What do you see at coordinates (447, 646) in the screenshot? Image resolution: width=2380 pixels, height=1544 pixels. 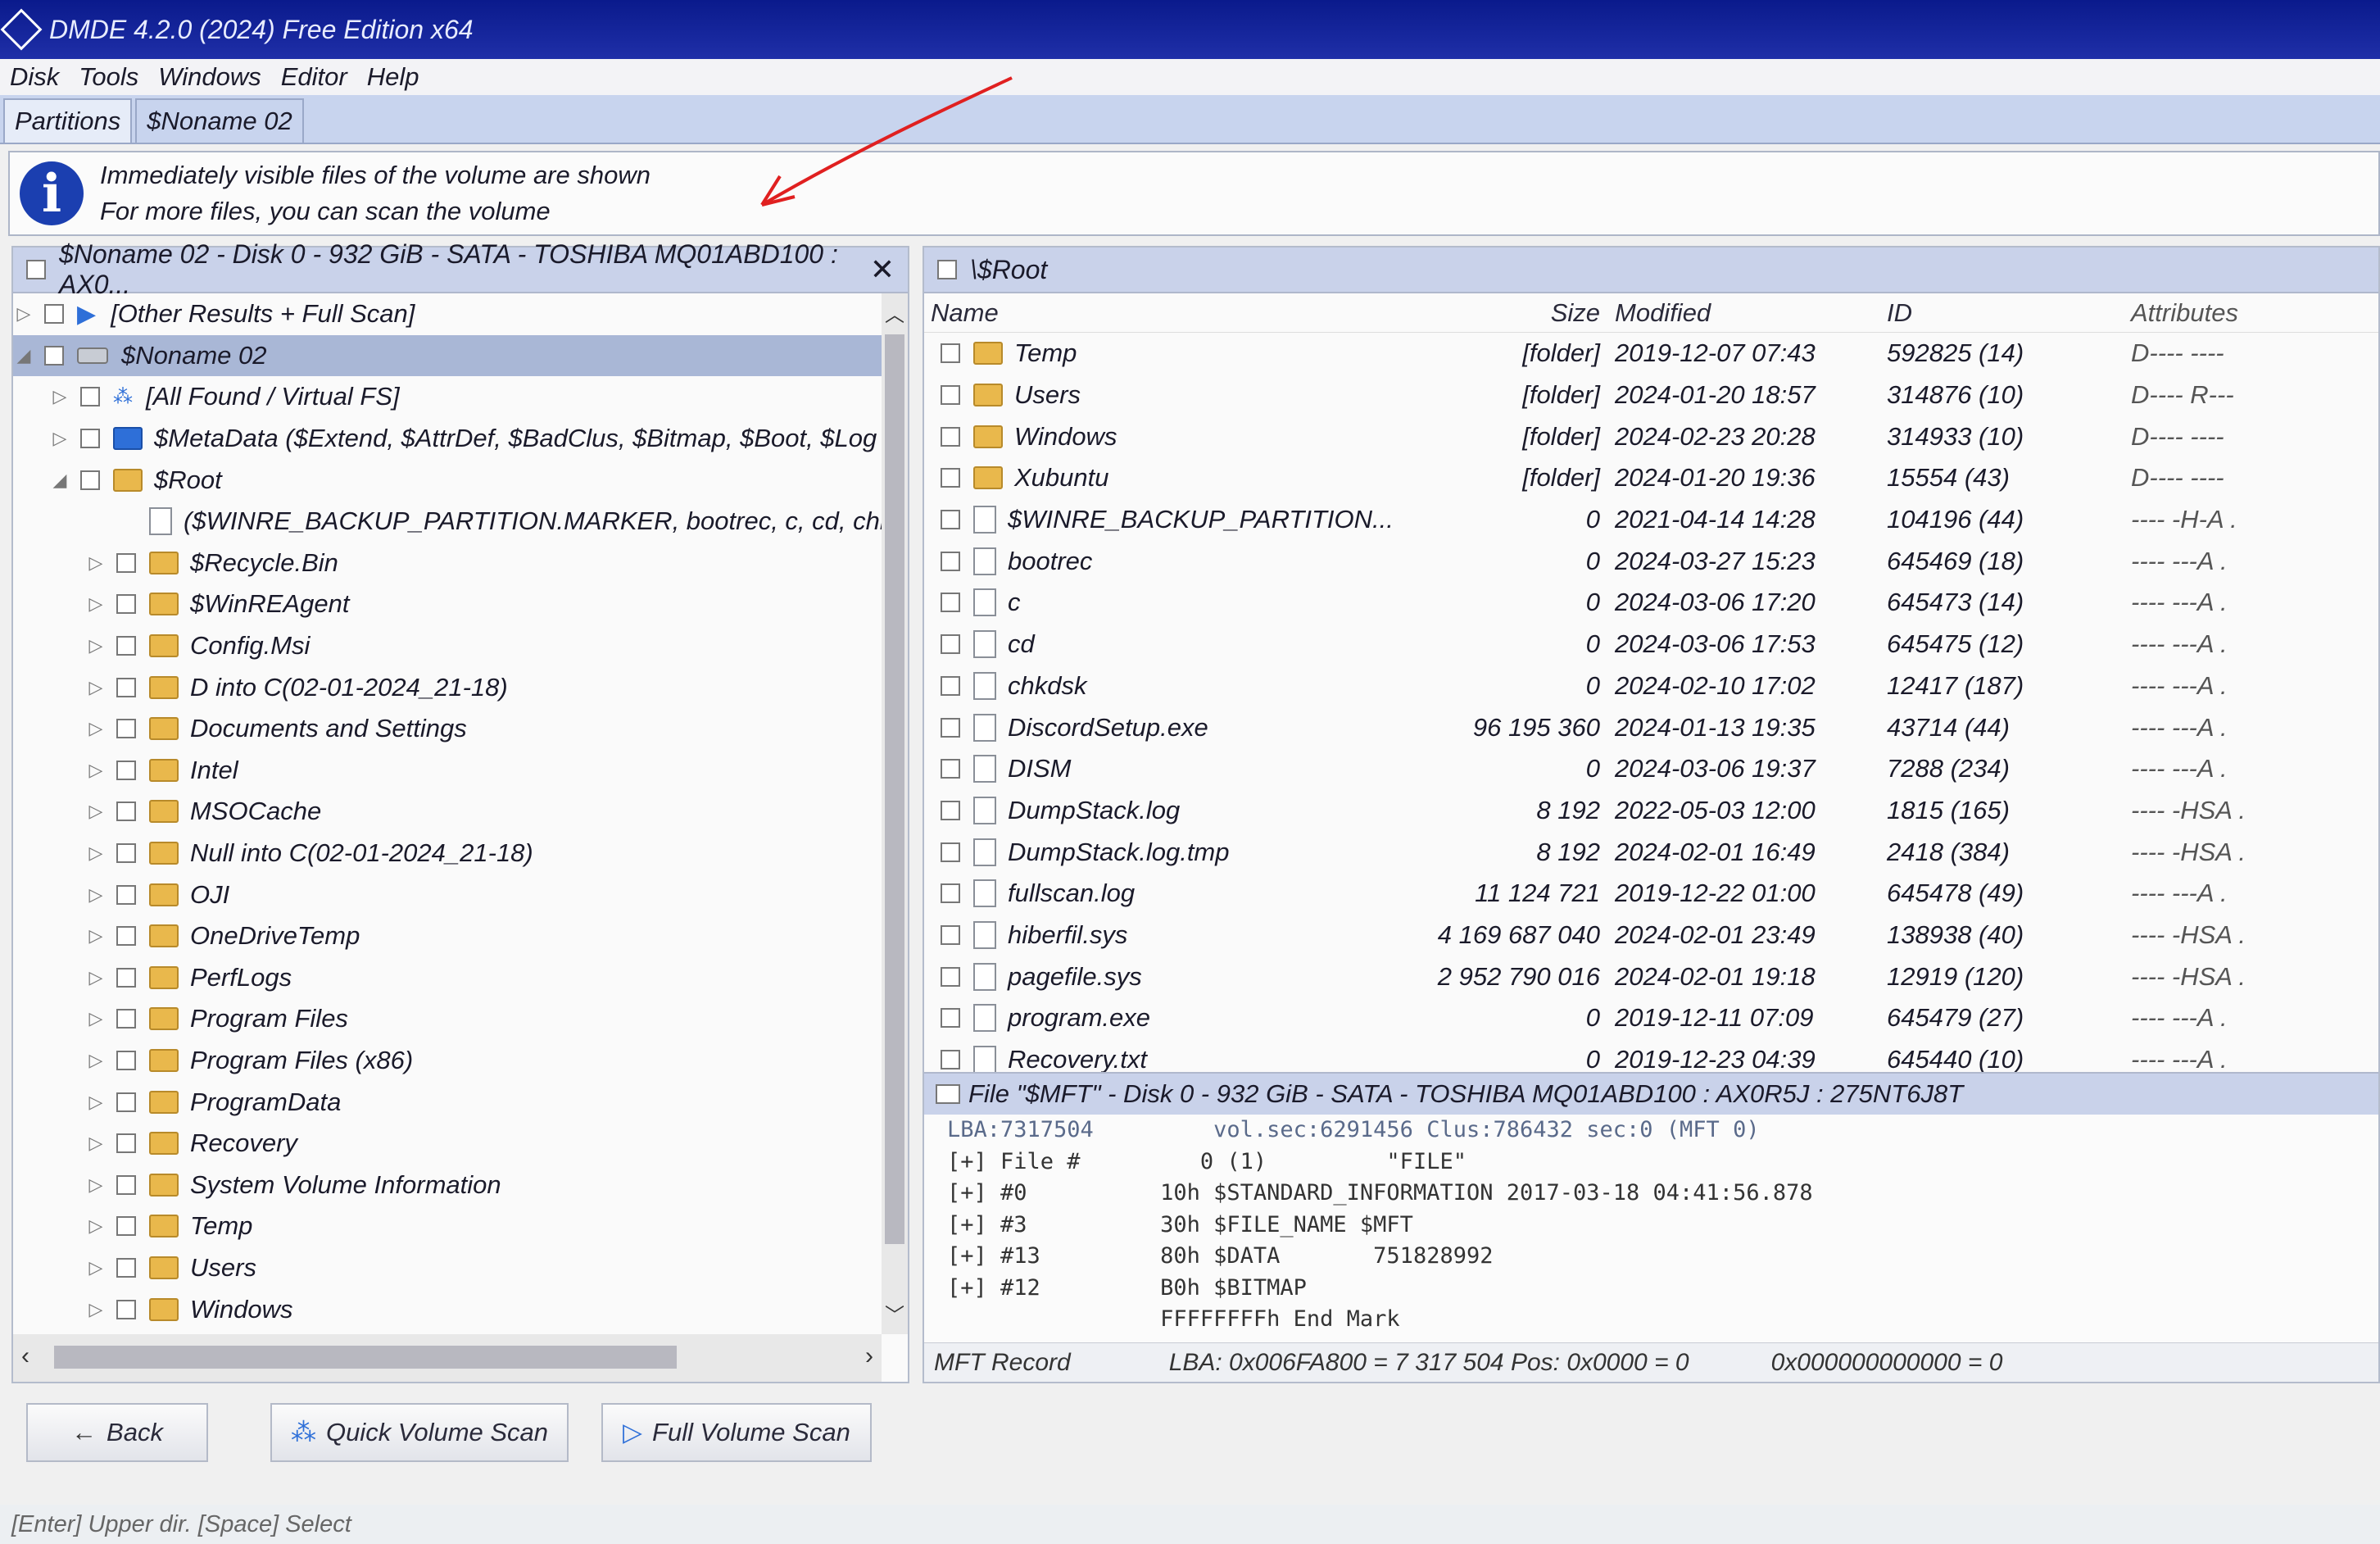 I see `tree-item: ▷ Config.Msi` at bounding box center [447, 646].